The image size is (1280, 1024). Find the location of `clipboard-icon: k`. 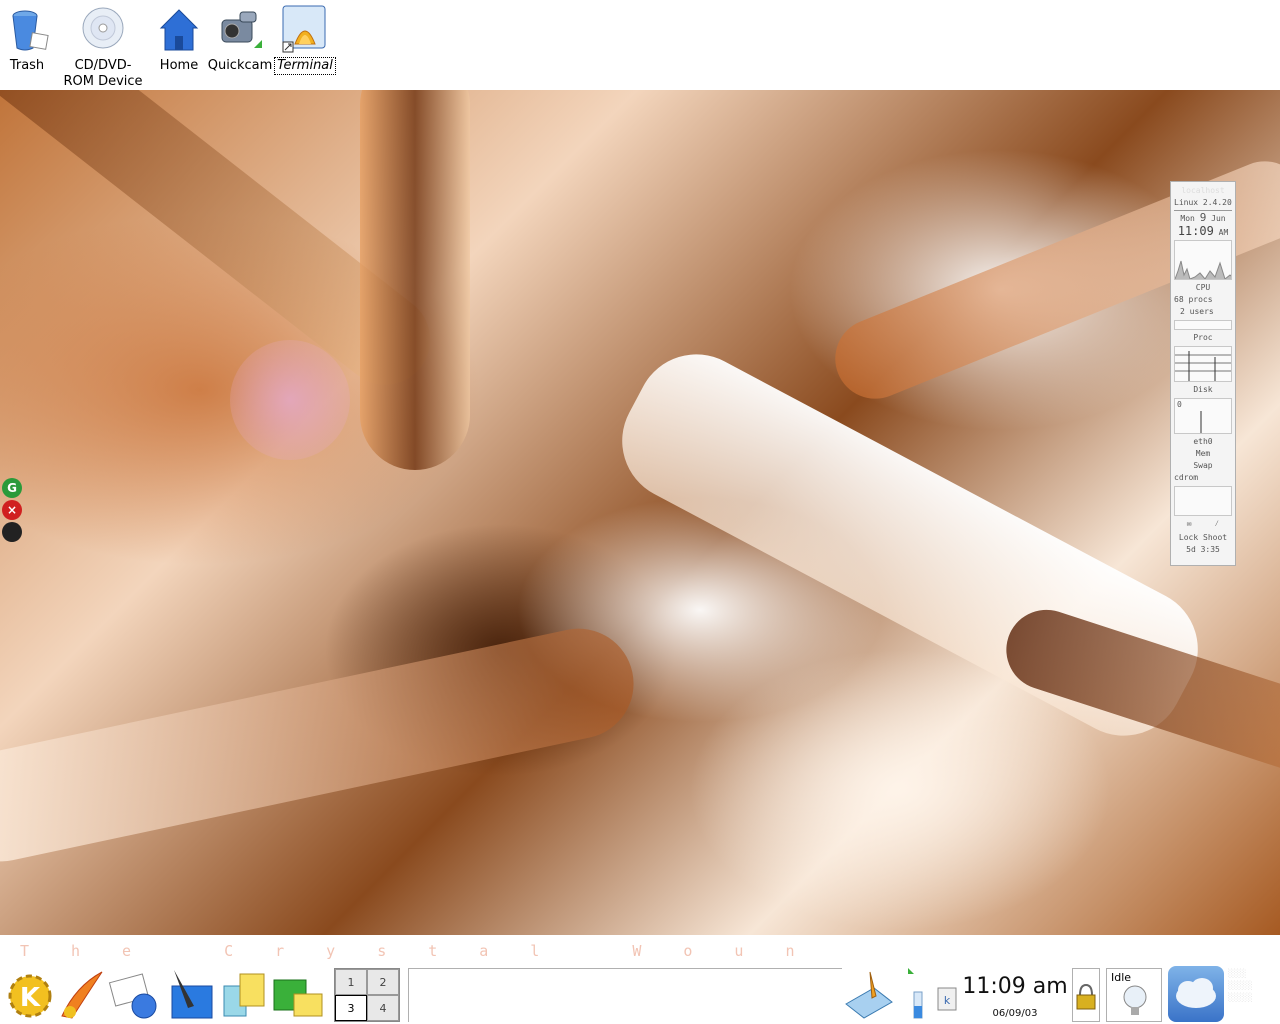

clipboard-icon: k is located at coordinates (947, 999).